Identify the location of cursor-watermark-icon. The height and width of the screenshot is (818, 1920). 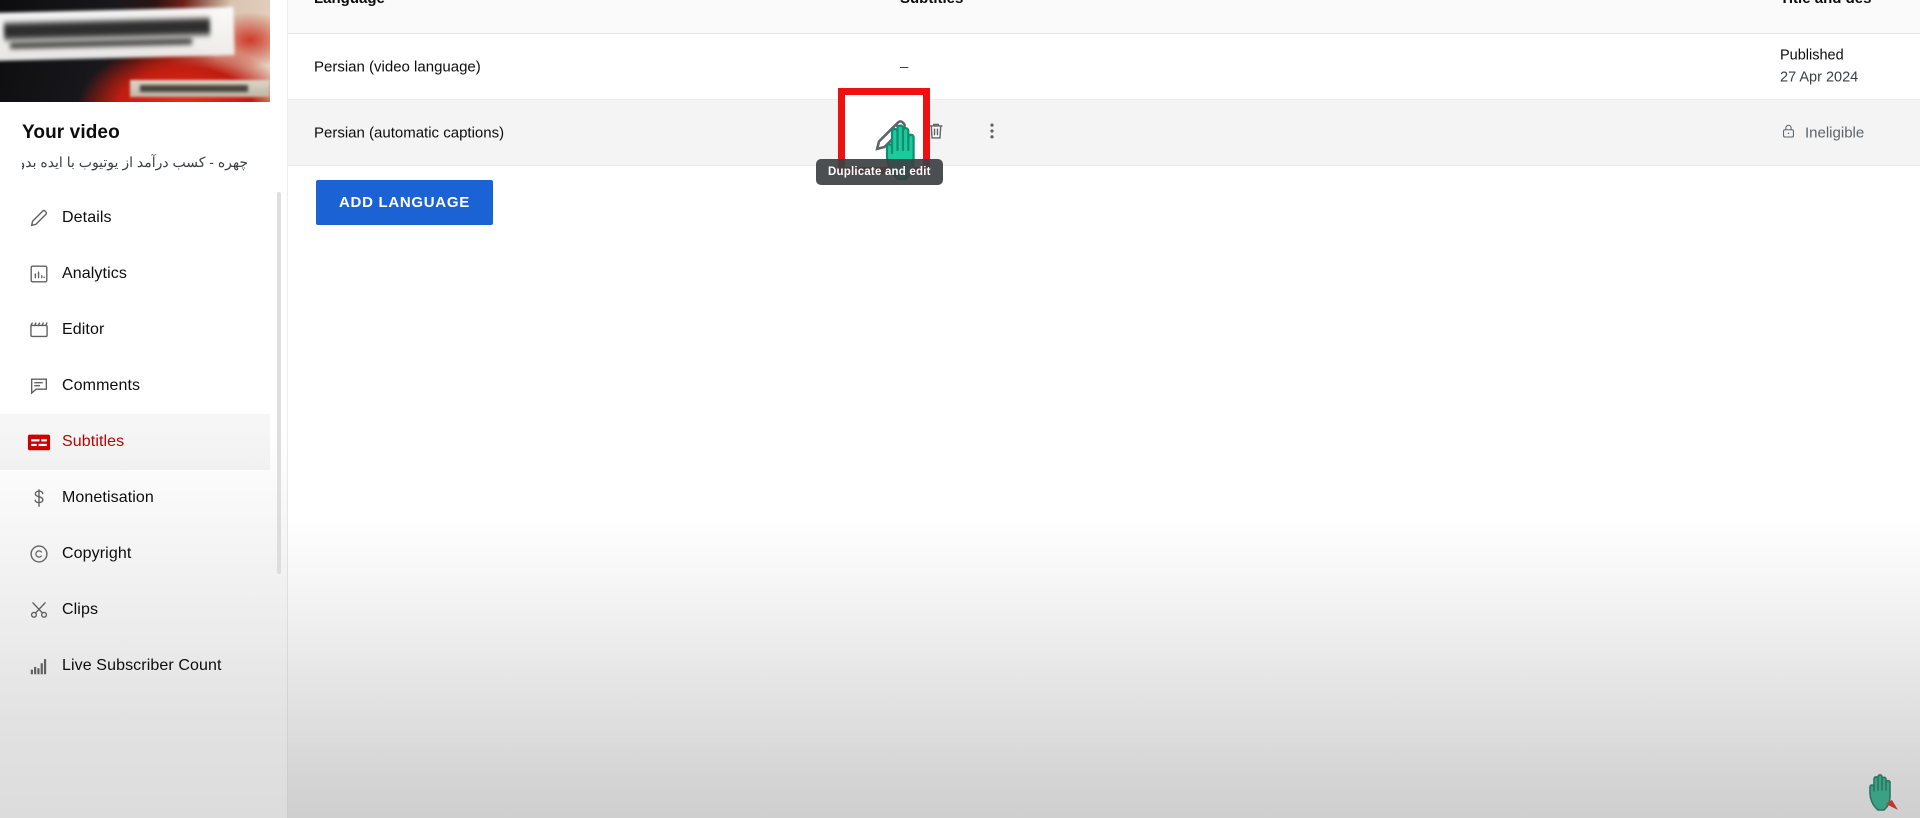
(1885, 792).